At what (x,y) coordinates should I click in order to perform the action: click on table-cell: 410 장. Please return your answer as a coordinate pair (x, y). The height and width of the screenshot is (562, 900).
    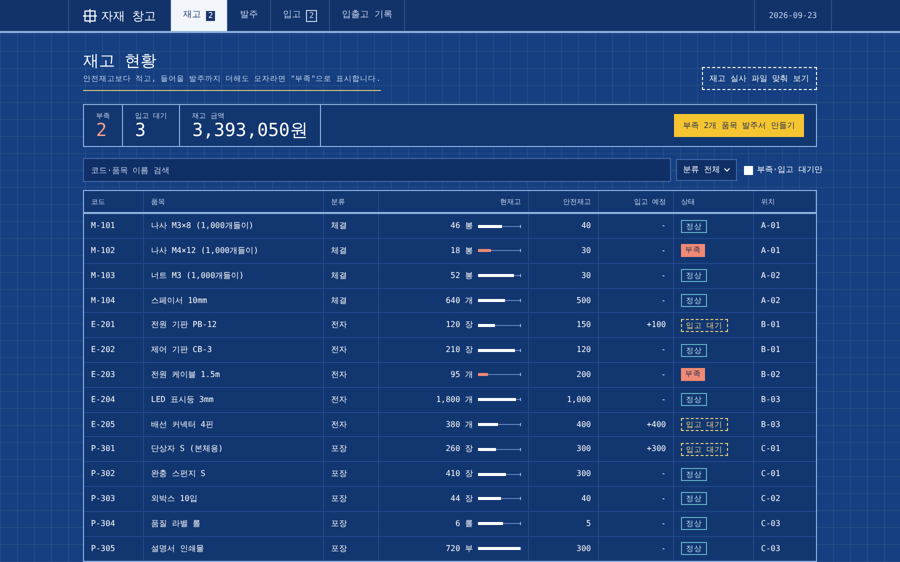
    Looking at the image, I should click on (459, 474).